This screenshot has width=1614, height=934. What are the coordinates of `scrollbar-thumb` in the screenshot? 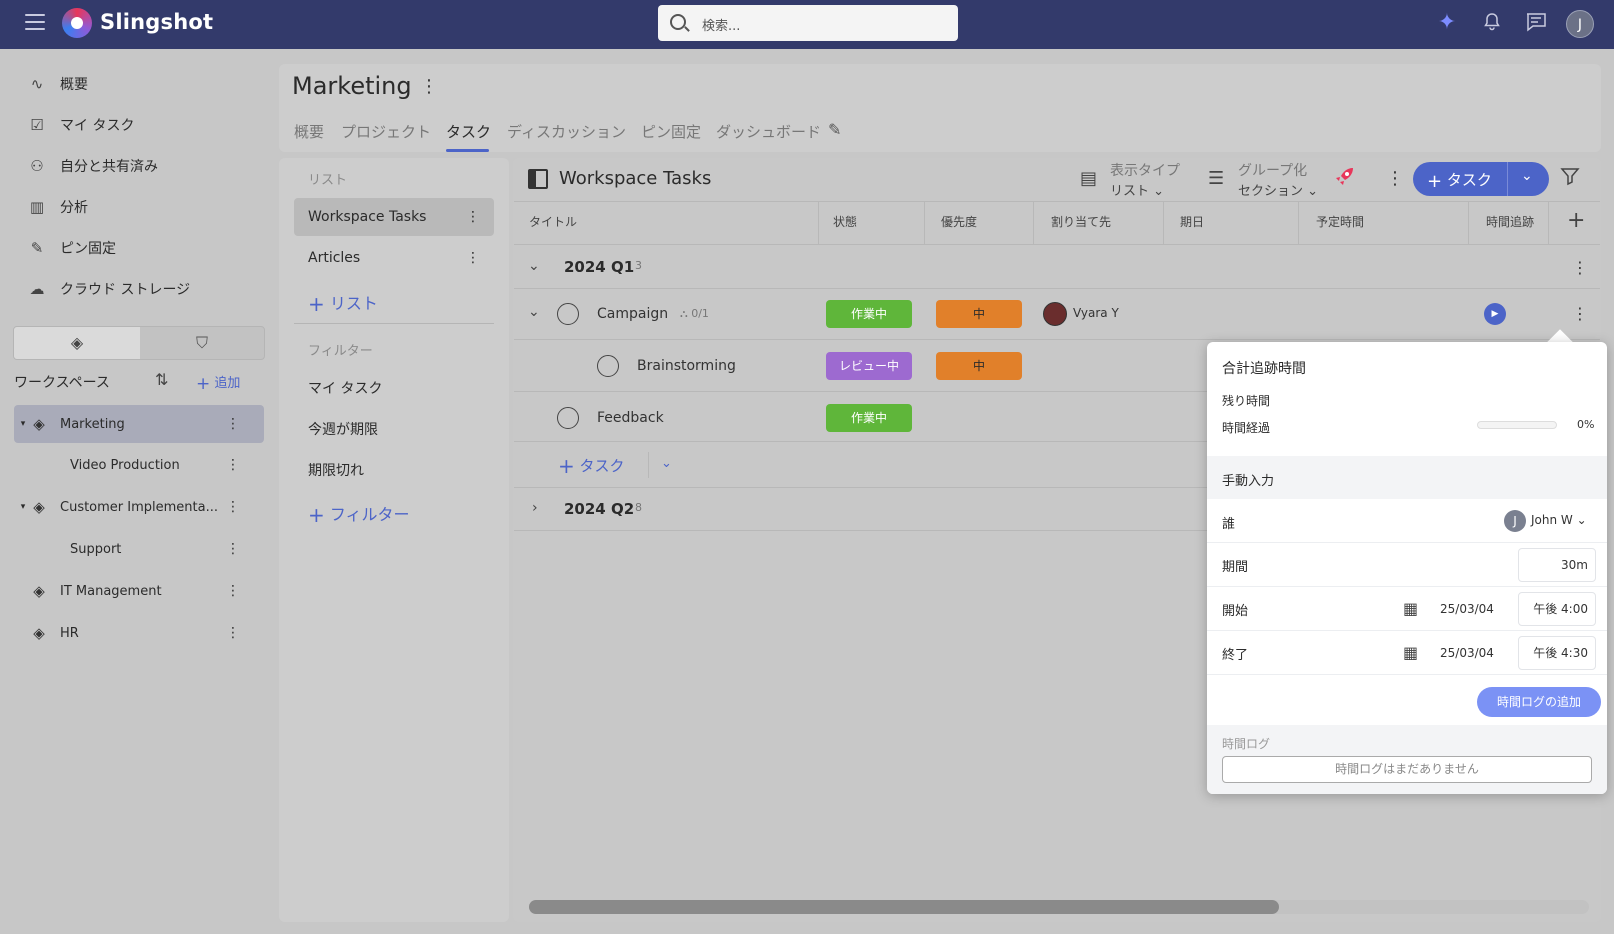 It's located at (904, 907).